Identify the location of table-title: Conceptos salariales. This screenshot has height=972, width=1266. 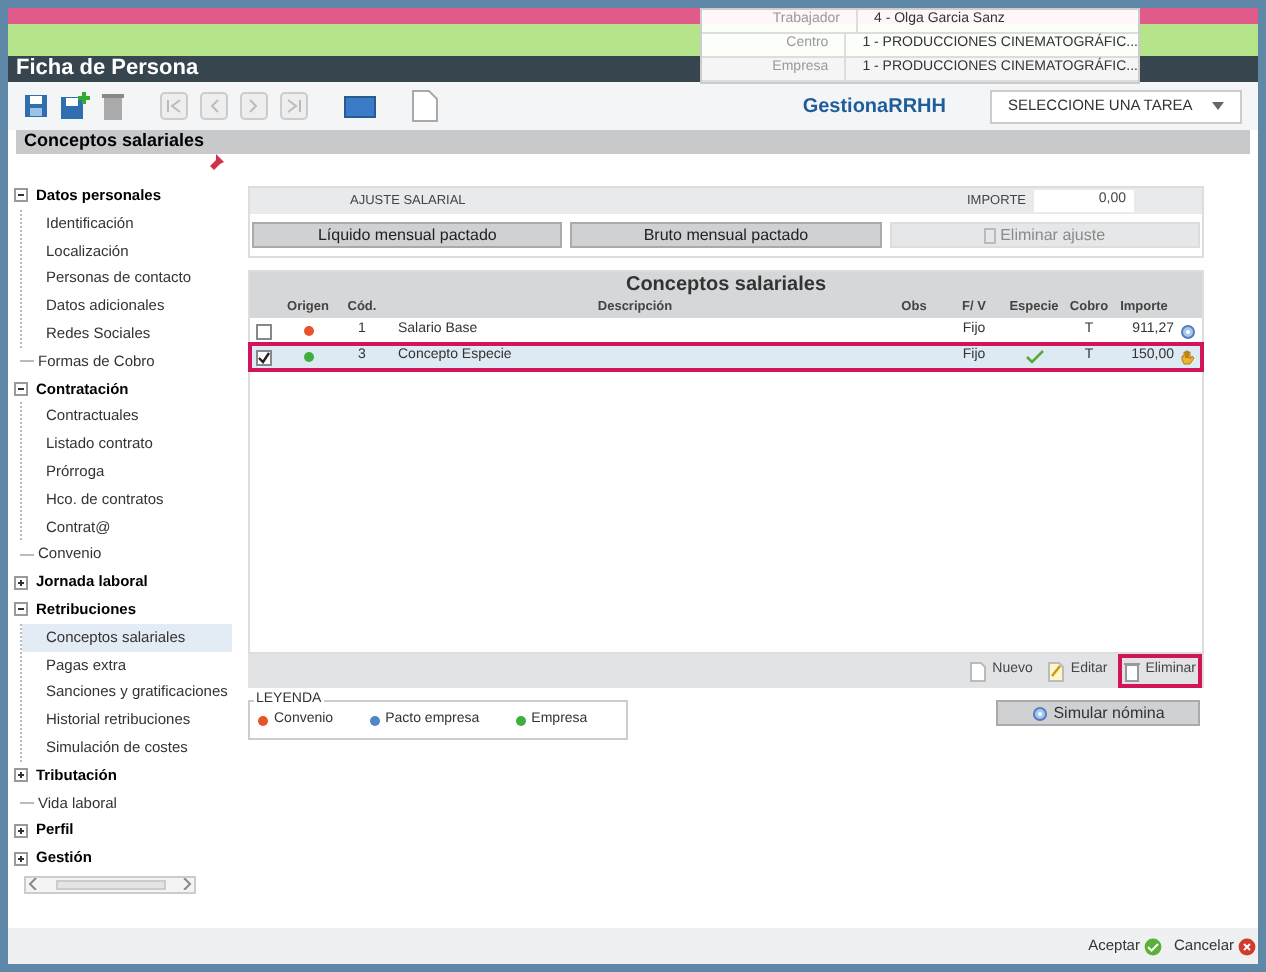
(726, 285).